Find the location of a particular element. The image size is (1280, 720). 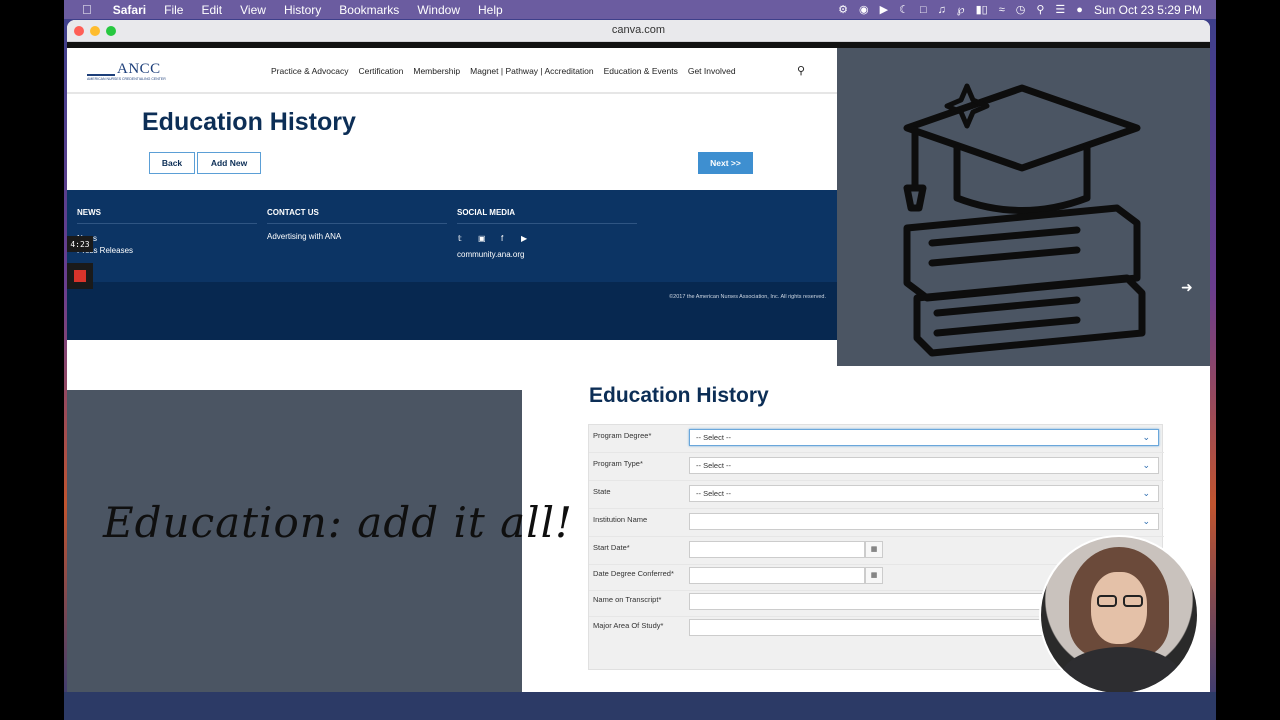

address-bar: canva.com is located at coordinates (638, 30).